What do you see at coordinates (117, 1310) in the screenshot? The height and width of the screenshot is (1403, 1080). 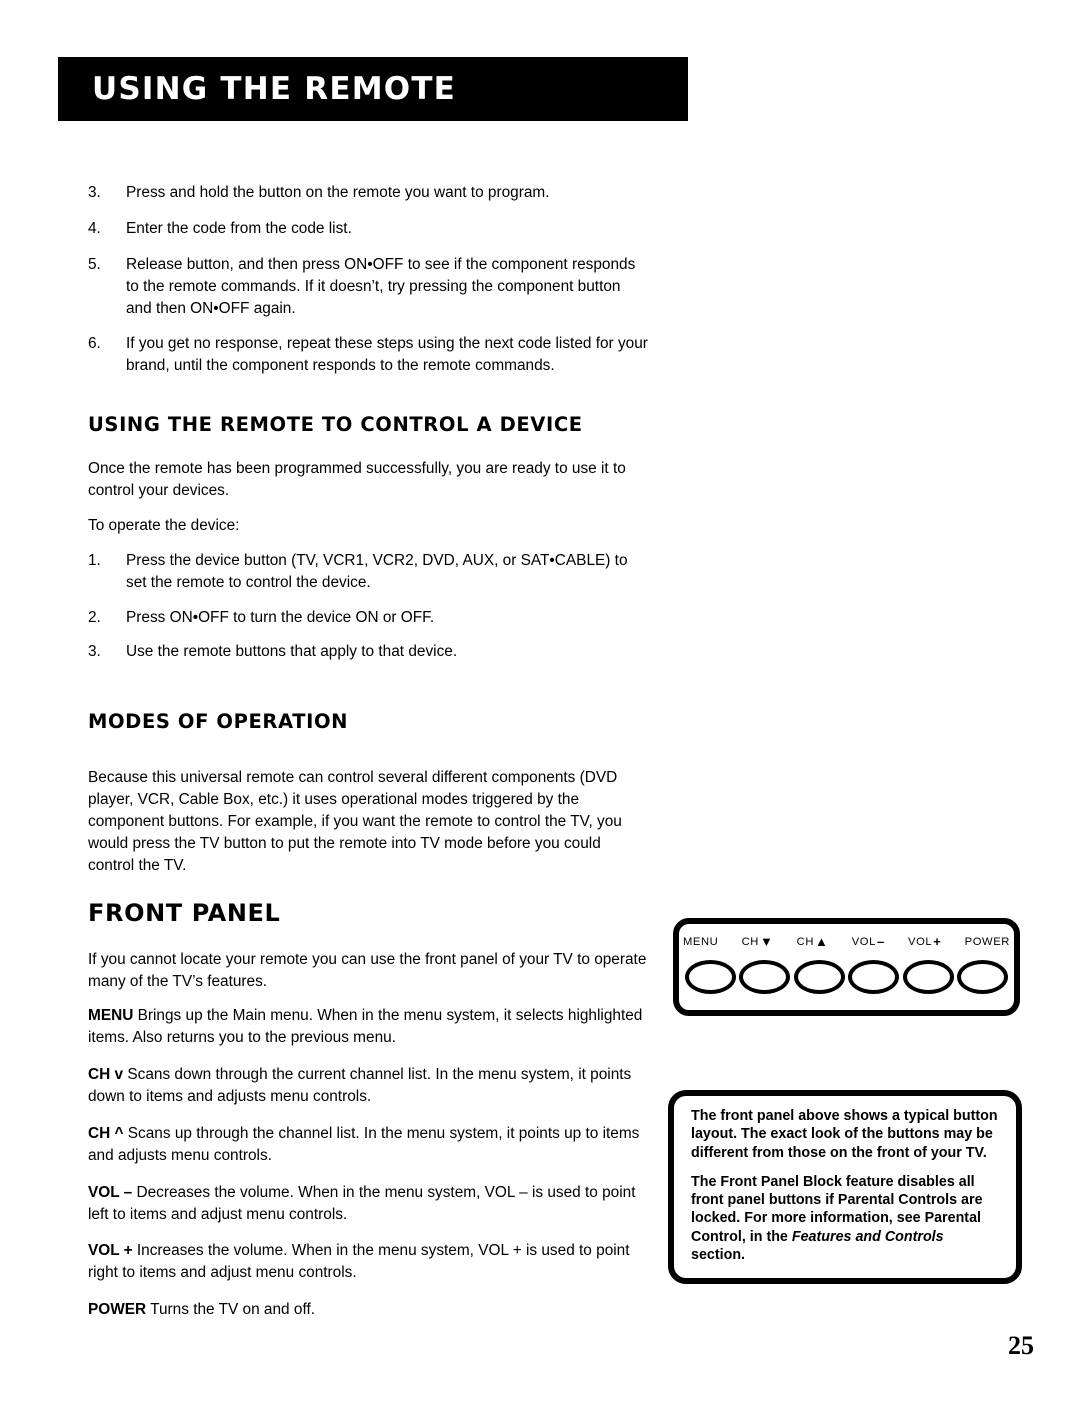 I see `button-definition-term: POWER` at bounding box center [117, 1310].